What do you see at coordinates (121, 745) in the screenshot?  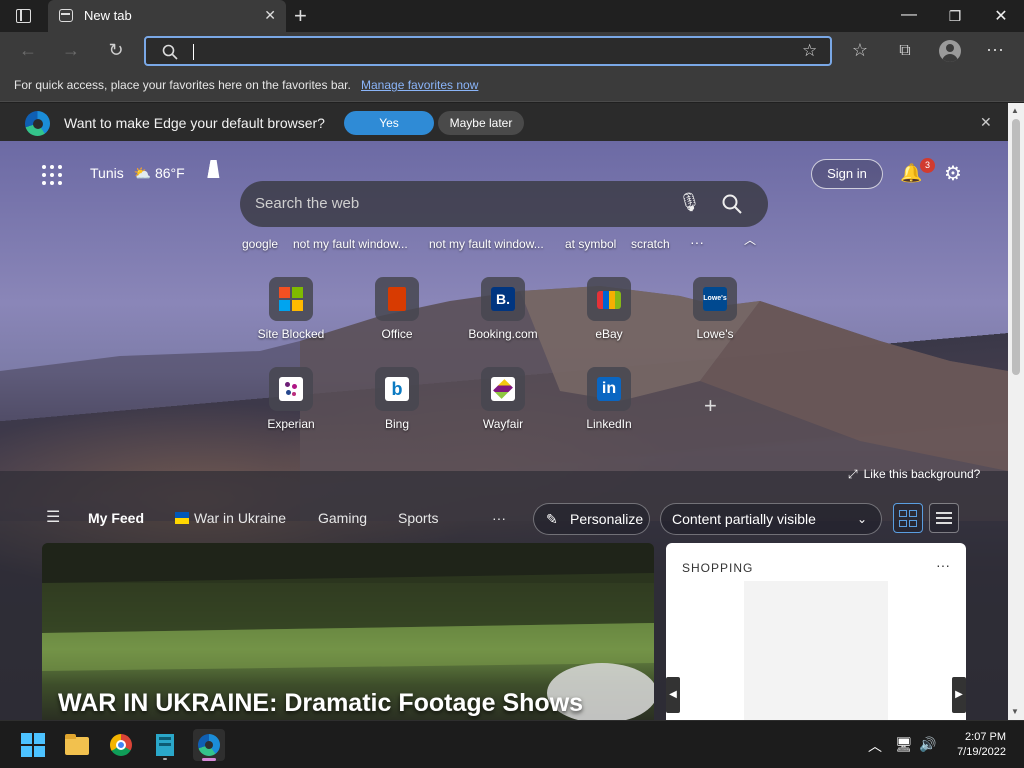 I see `chrome-icon` at bounding box center [121, 745].